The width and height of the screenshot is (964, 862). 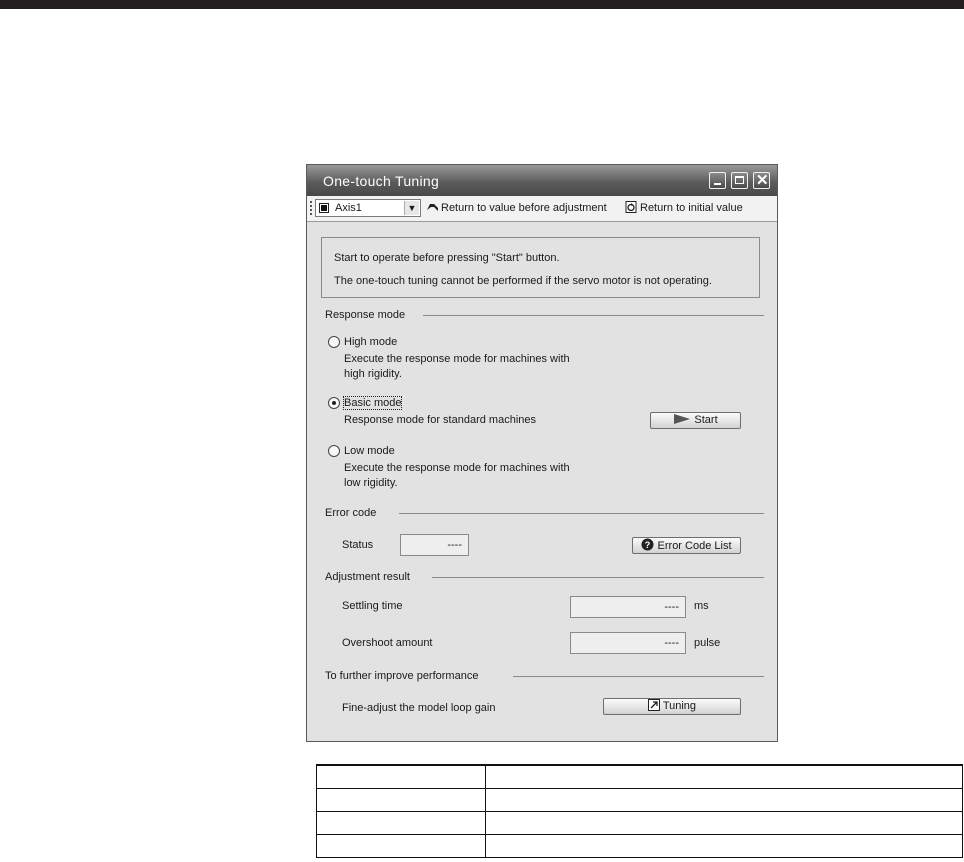 What do you see at coordinates (365, 315) in the screenshot?
I see `response-mode-heading: Response mode` at bounding box center [365, 315].